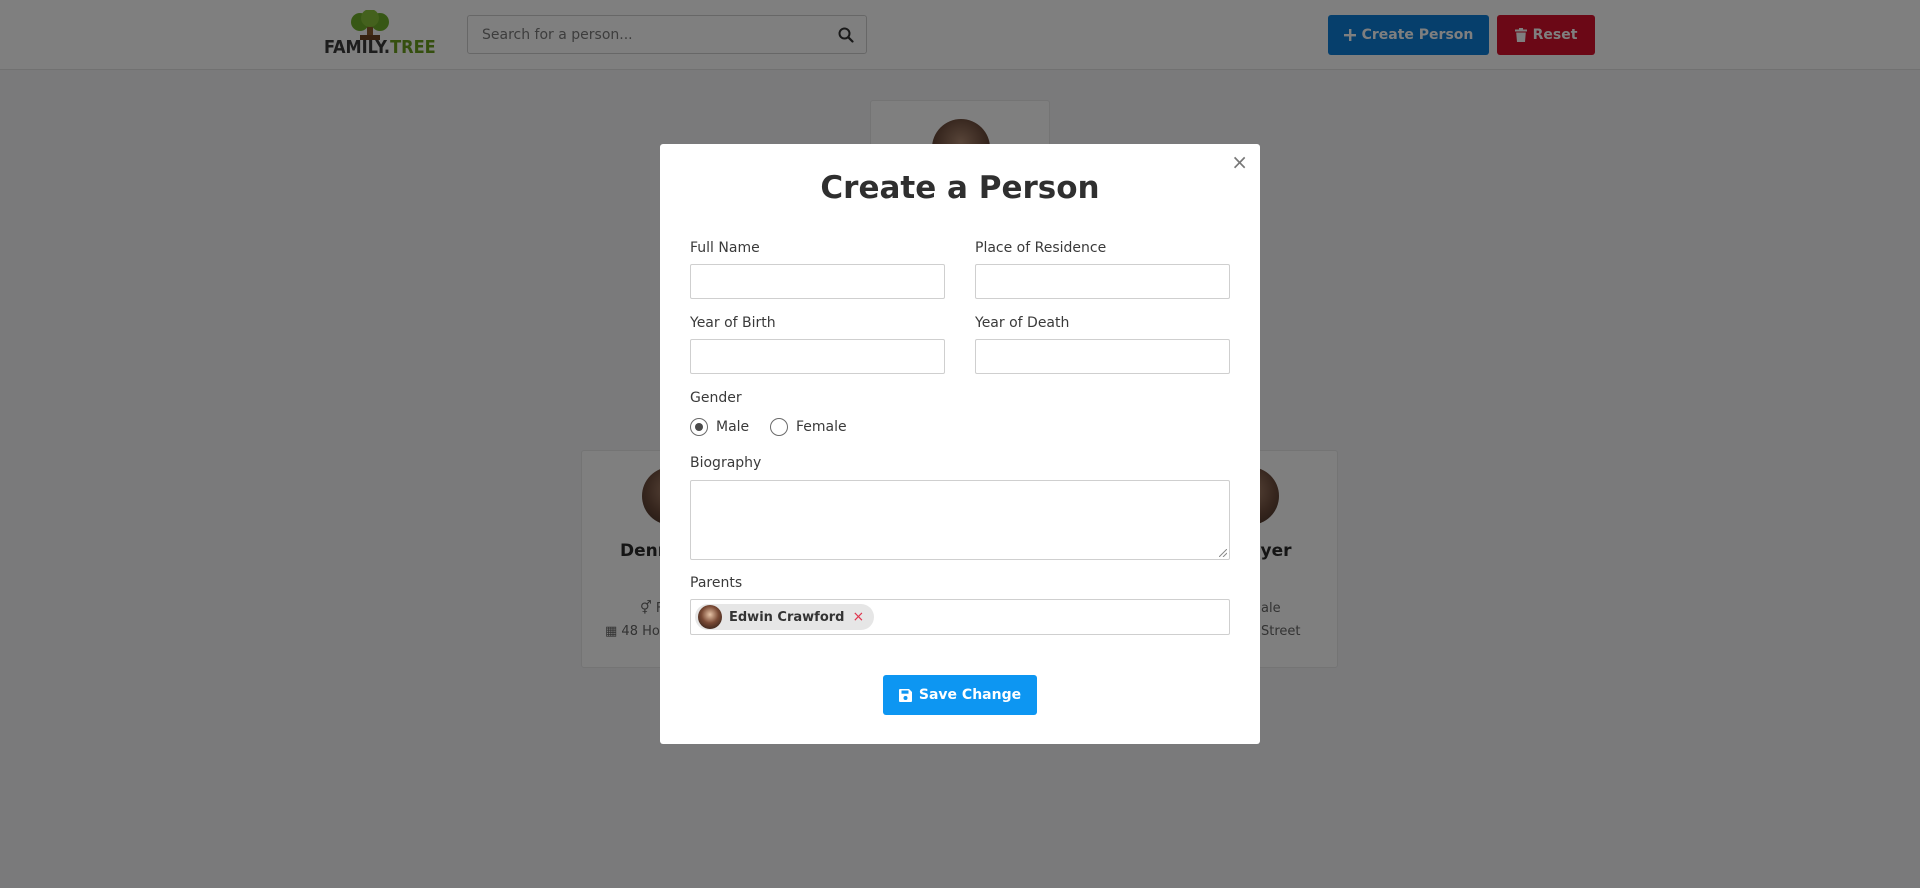 The width and height of the screenshot is (1920, 888). I want to click on birth-year-label: Year of Birth, so click(733, 323).